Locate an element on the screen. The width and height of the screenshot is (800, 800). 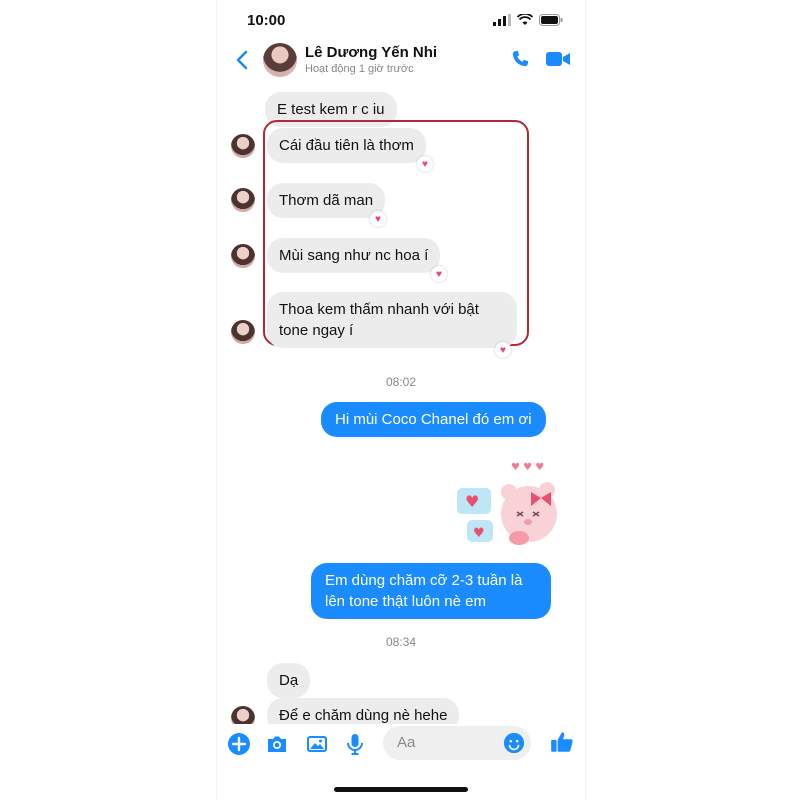
thumbs-up-icon is located at coordinates (562, 742).